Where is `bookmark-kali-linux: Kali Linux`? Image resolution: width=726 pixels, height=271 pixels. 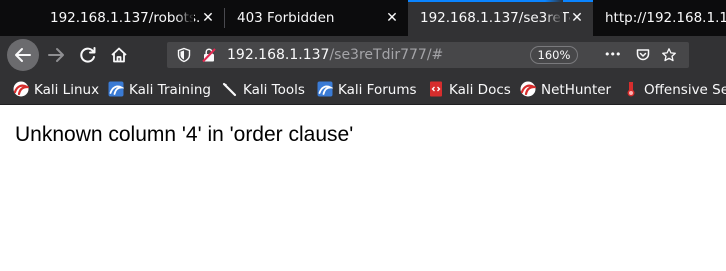 bookmark-kali-linux: Kali Linux is located at coordinates (56, 89).